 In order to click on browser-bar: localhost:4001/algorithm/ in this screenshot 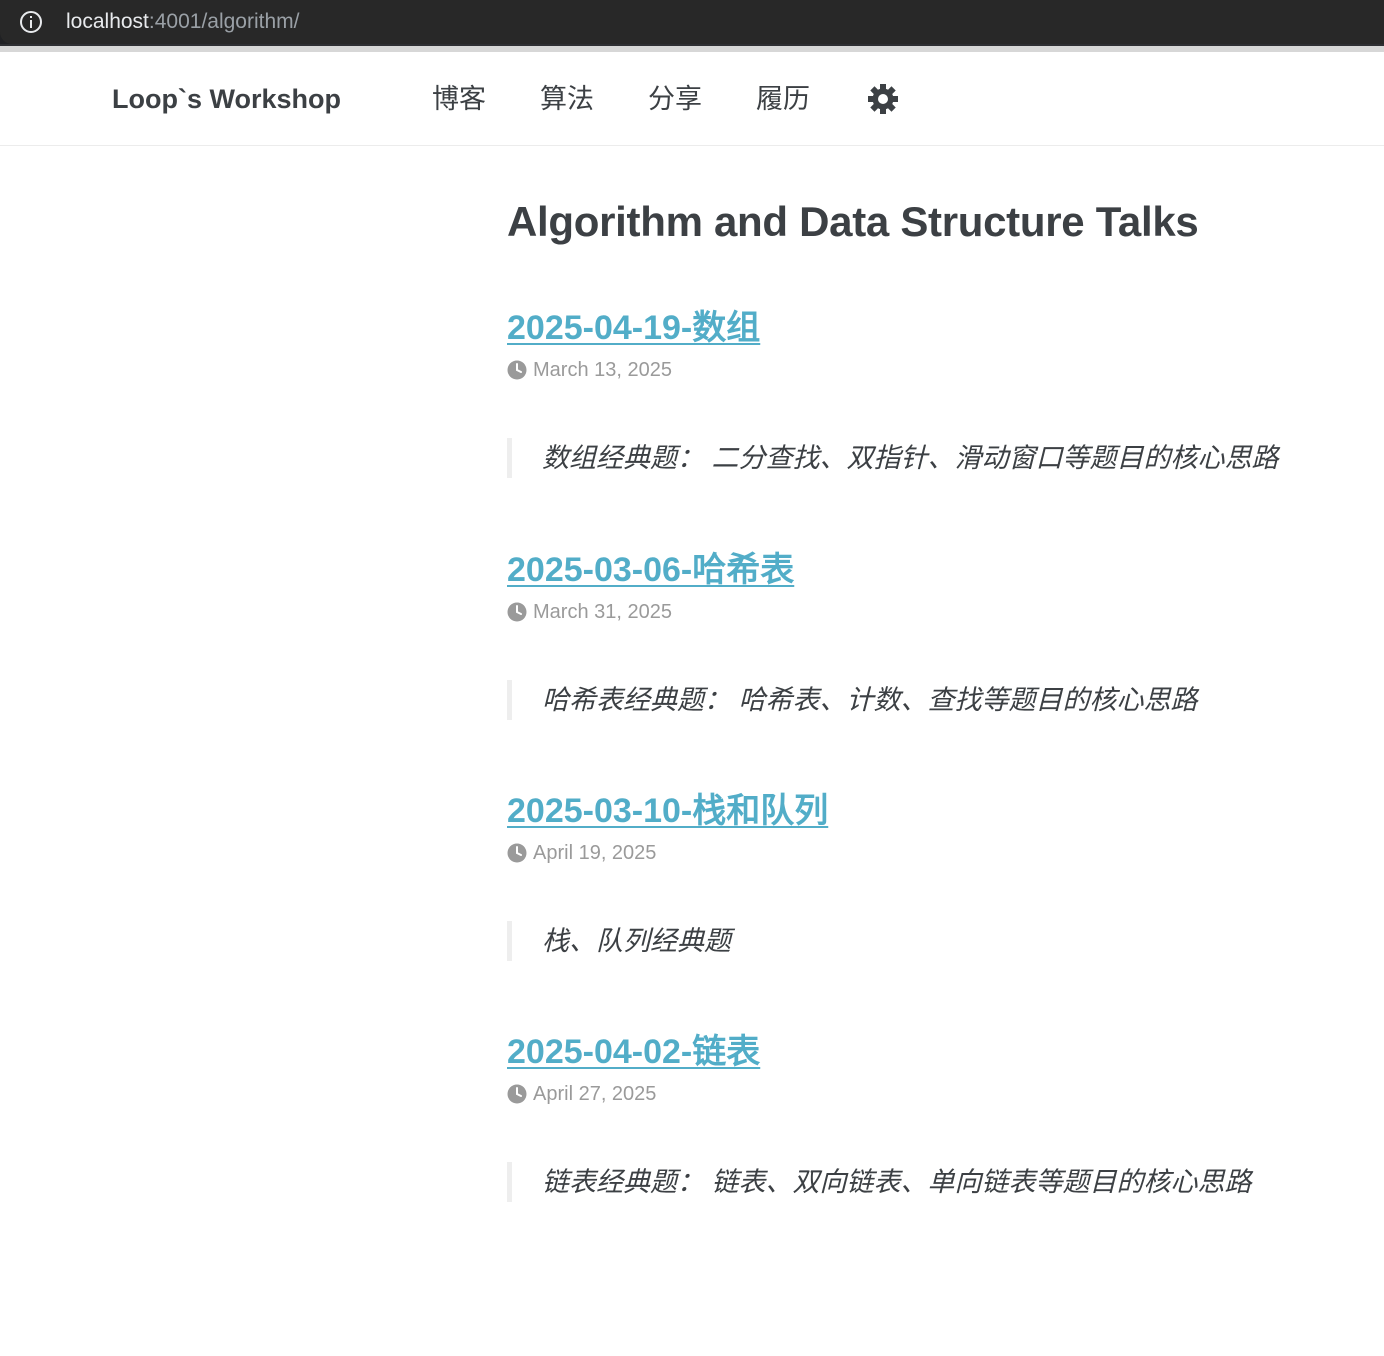, I will do `click(692, 23)`.